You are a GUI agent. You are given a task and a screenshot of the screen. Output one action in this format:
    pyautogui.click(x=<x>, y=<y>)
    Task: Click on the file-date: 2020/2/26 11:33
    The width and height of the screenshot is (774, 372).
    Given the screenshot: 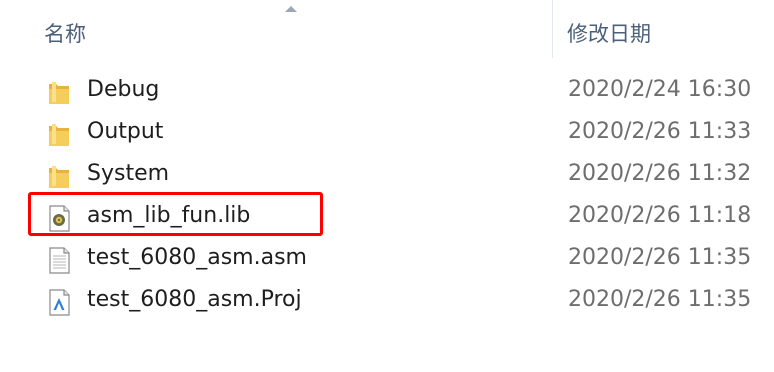 What is the action you would take?
    pyautogui.click(x=660, y=131)
    